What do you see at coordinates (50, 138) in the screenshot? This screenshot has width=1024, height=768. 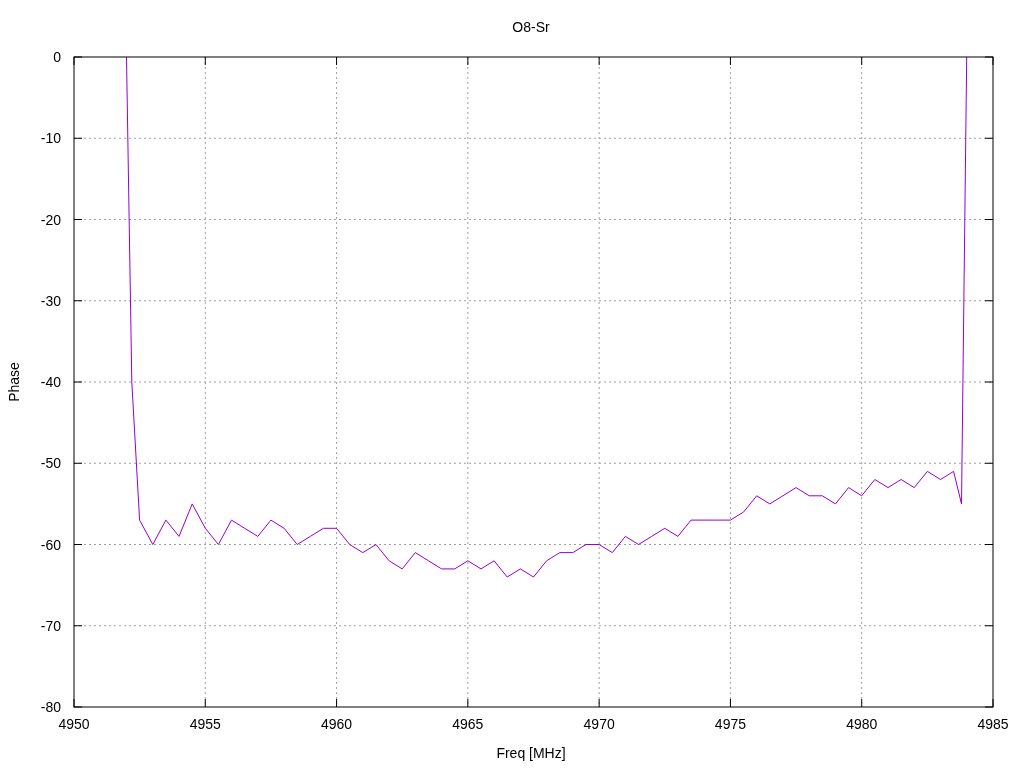 I see `y-tick-label: -10` at bounding box center [50, 138].